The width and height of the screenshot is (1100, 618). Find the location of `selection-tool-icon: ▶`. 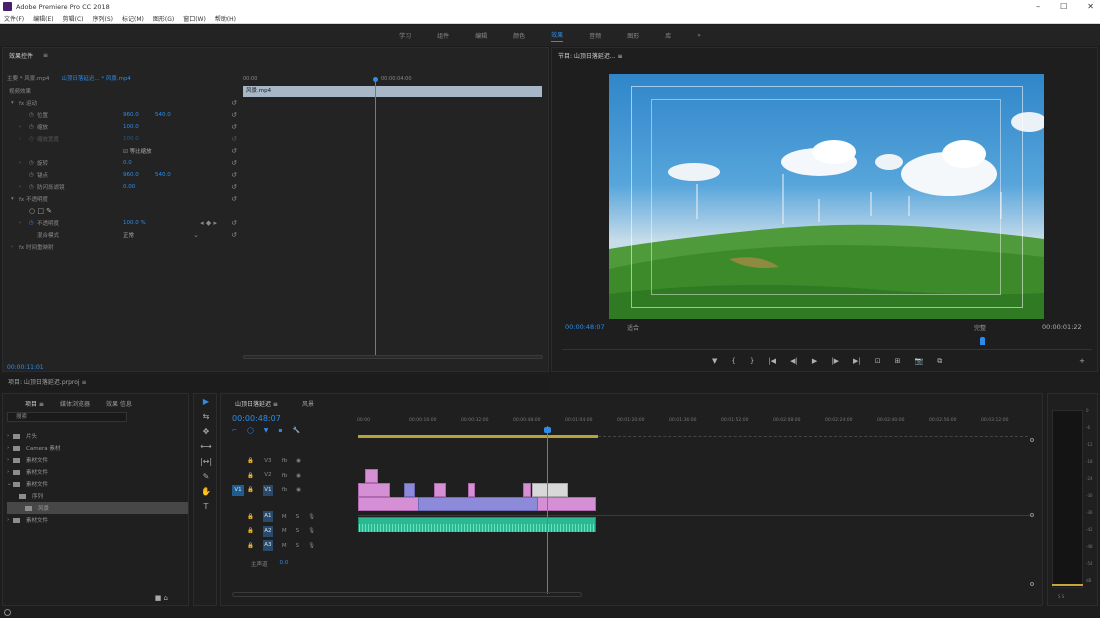

selection-tool-icon: ▶ is located at coordinates (206, 401).